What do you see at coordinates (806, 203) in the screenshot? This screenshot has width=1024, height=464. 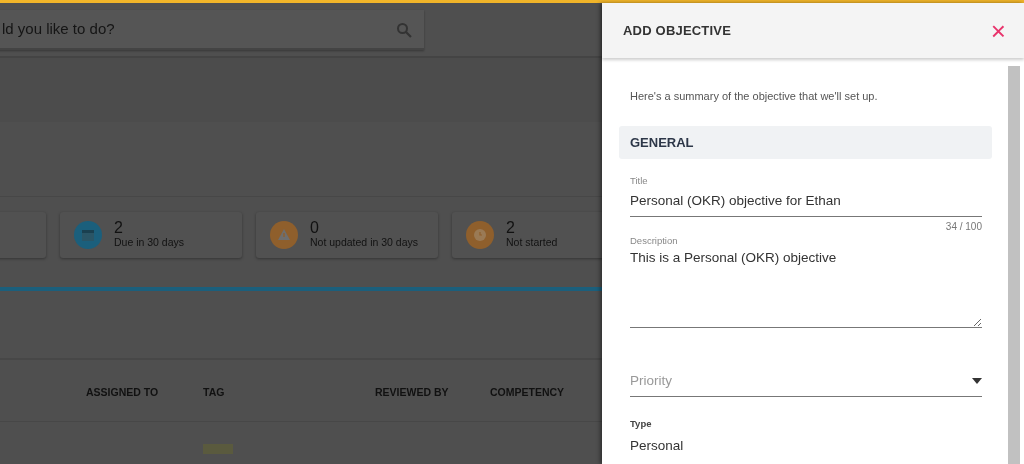 I see `title-field: Personal (OKR) objective for Ethan` at bounding box center [806, 203].